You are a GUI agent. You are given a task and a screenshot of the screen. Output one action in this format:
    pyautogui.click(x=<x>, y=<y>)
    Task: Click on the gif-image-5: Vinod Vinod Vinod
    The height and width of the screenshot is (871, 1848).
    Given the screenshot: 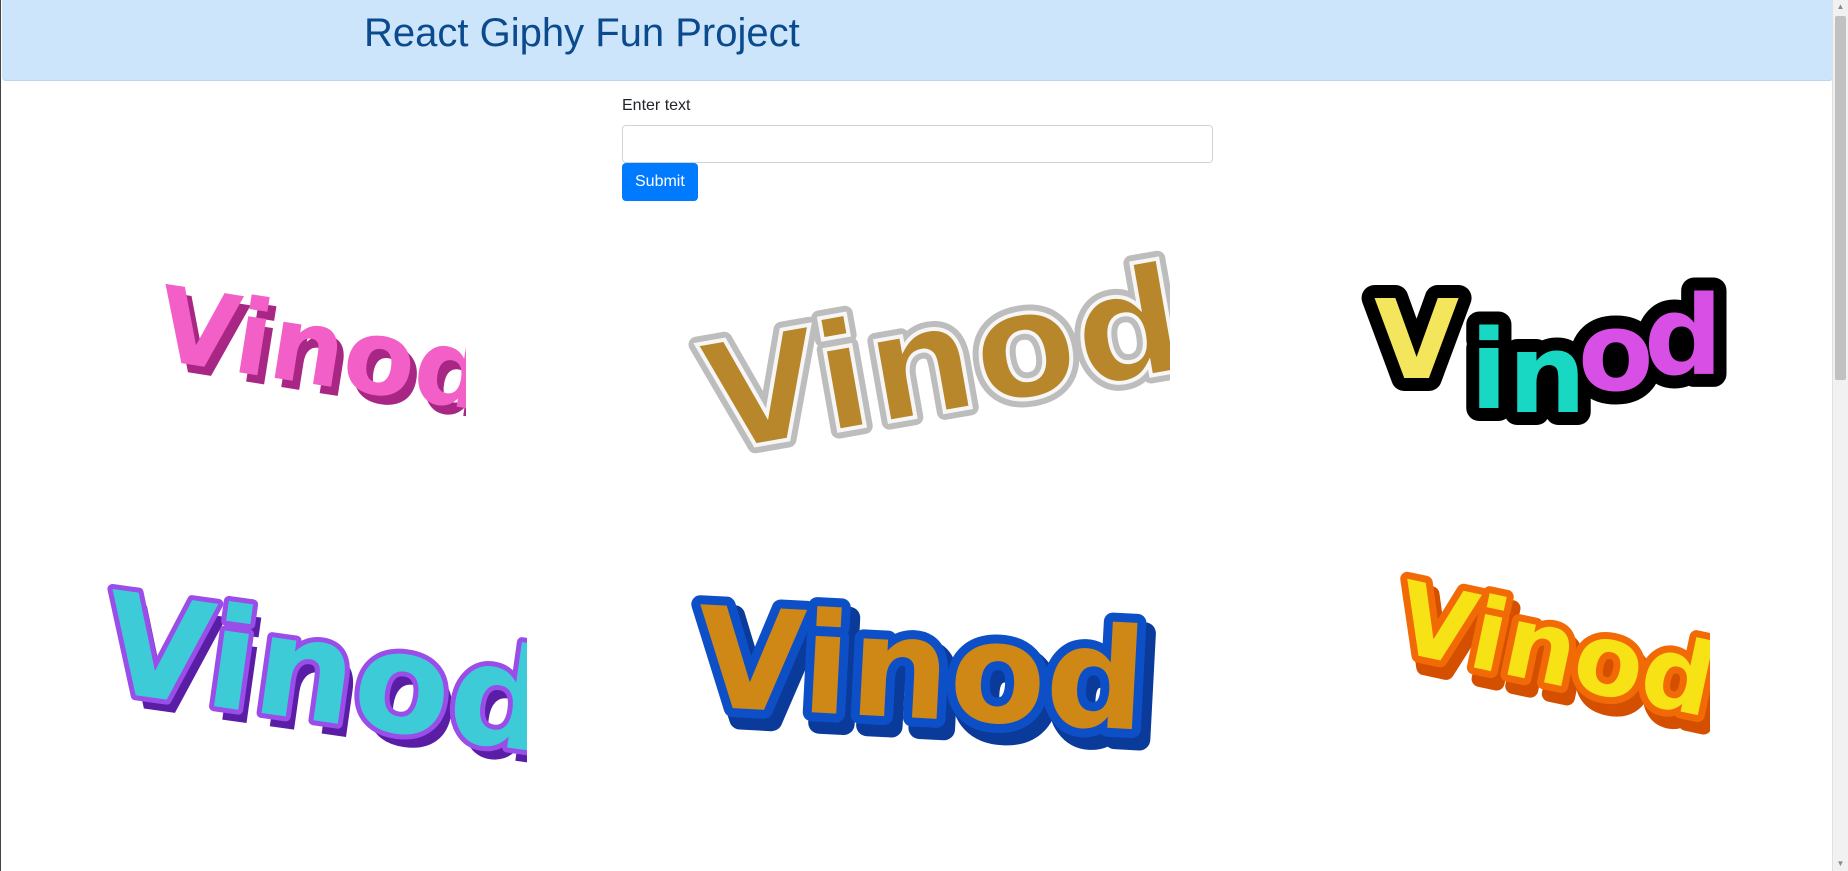 What is the action you would take?
    pyautogui.click(x=925, y=660)
    